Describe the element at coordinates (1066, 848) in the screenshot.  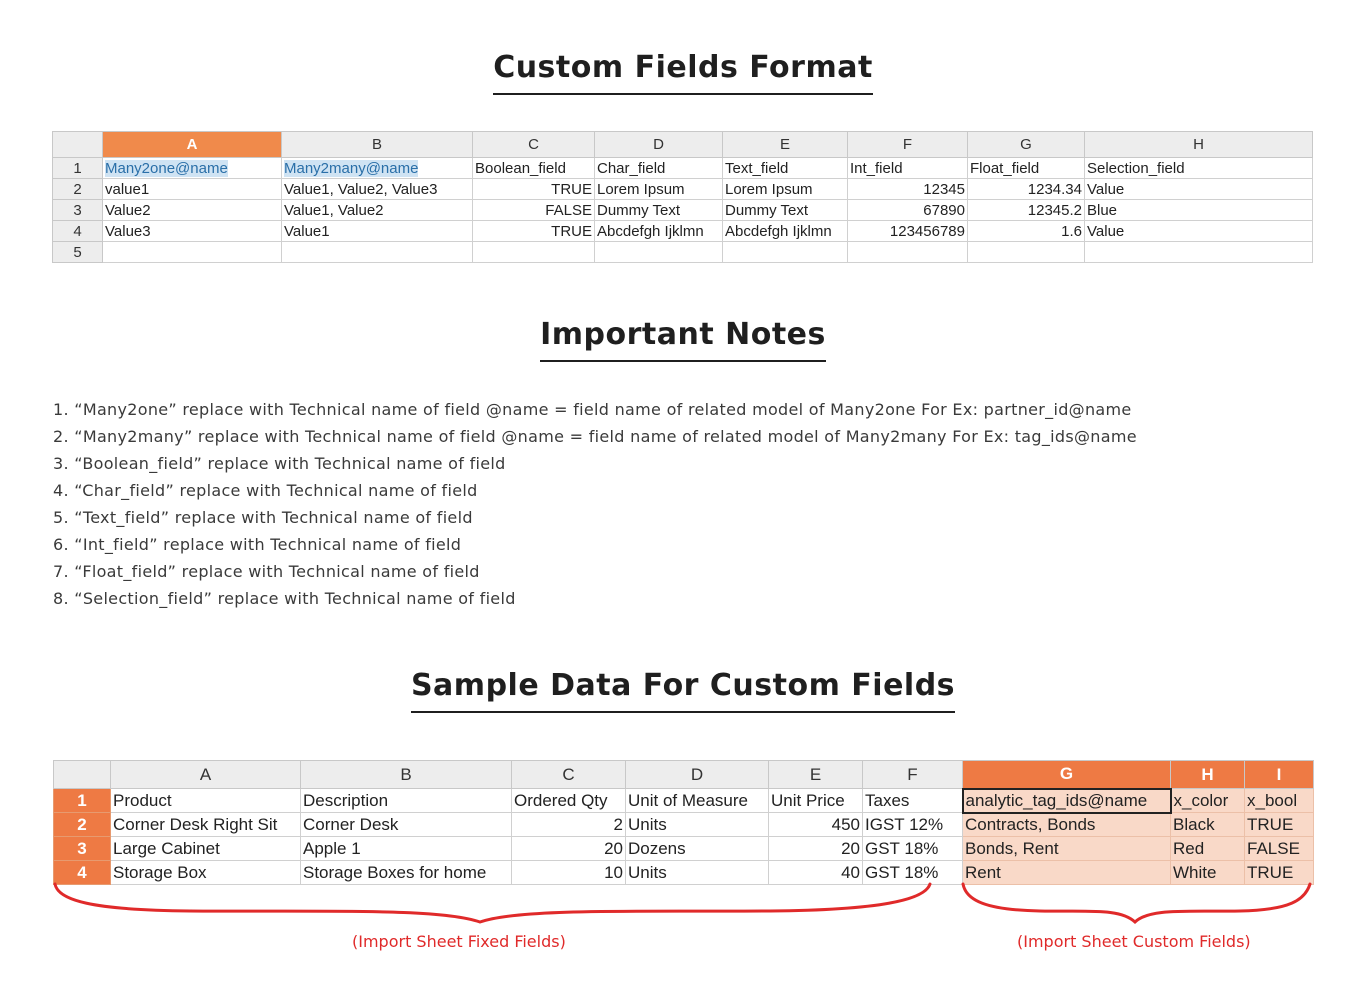
I see `cell: Bonds, Rent` at that location.